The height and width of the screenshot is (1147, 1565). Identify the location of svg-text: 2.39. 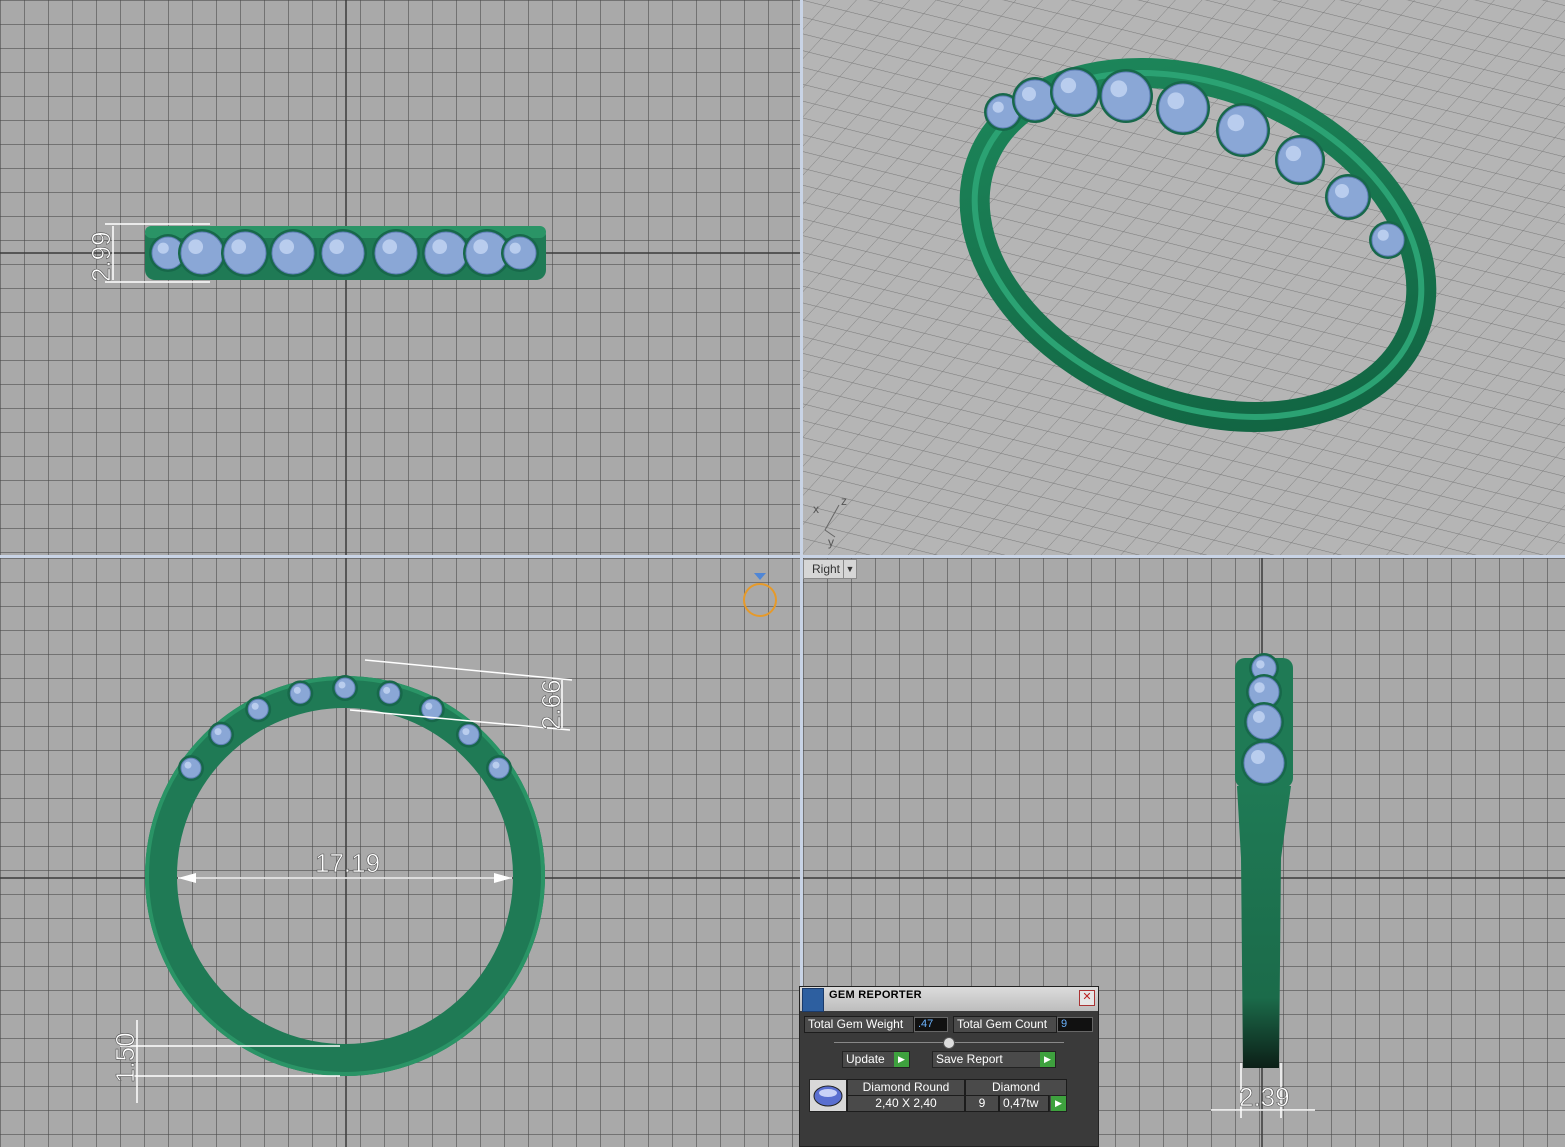
(1264, 1097).